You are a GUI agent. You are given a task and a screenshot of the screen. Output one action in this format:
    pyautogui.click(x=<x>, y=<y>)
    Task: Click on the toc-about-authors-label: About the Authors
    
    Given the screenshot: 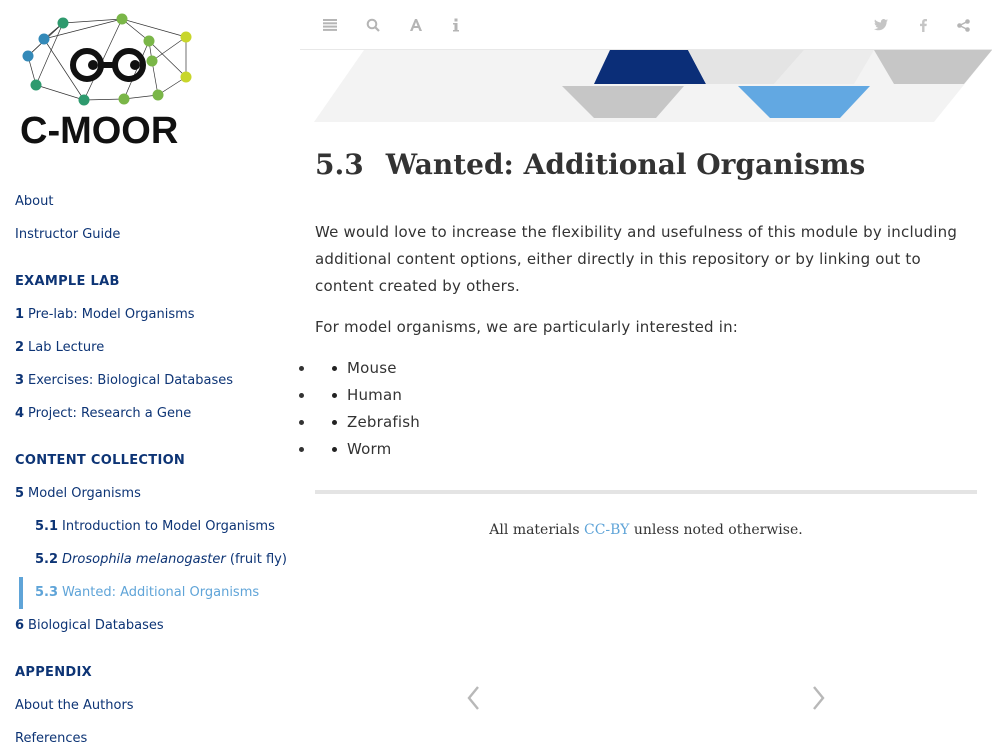 What is the action you would take?
    pyautogui.click(x=74, y=705)
    